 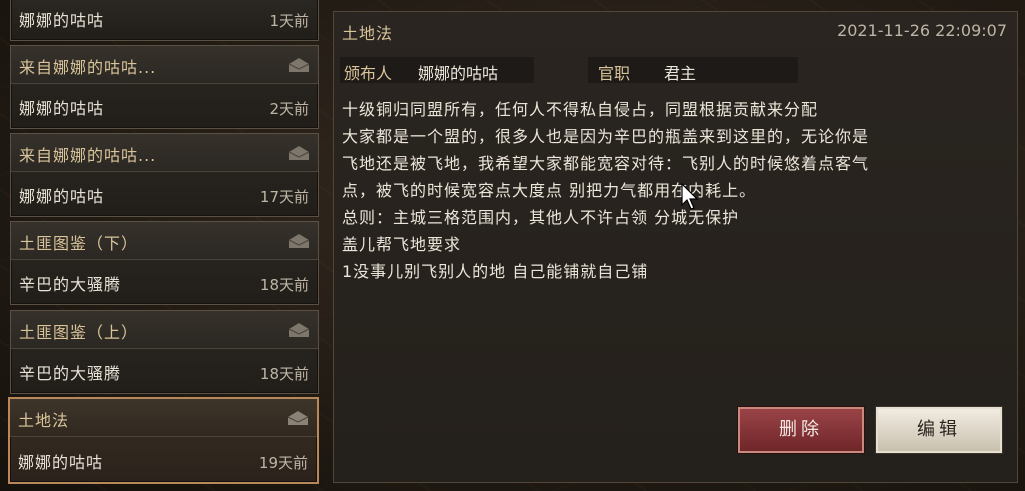 I want to click on edit-button: 编辑, so click(x=939, y=430).